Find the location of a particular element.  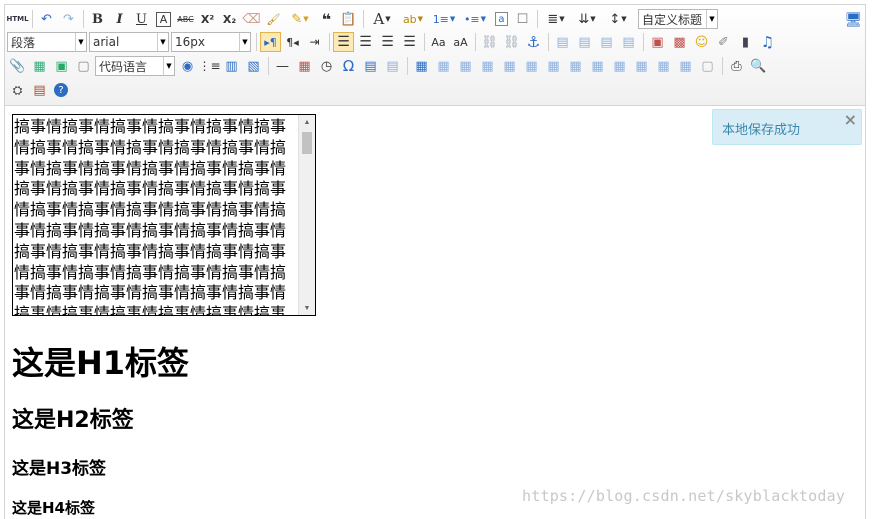

merge-down-icon: ▦ is located at coordinates (619, 66).